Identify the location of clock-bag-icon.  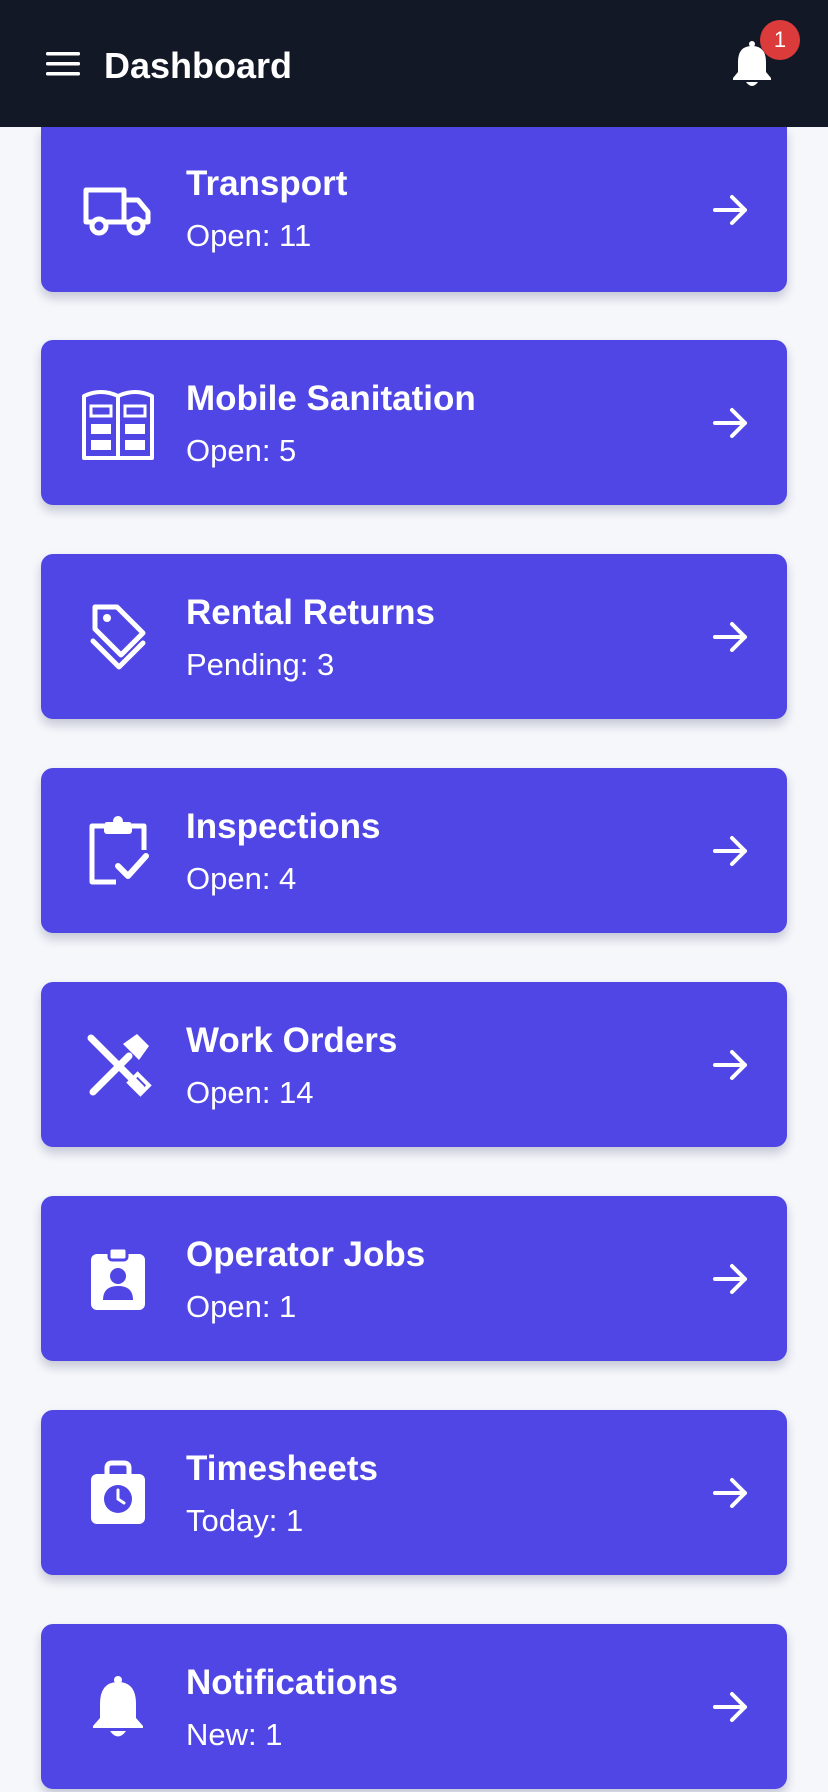
(118, 1493).